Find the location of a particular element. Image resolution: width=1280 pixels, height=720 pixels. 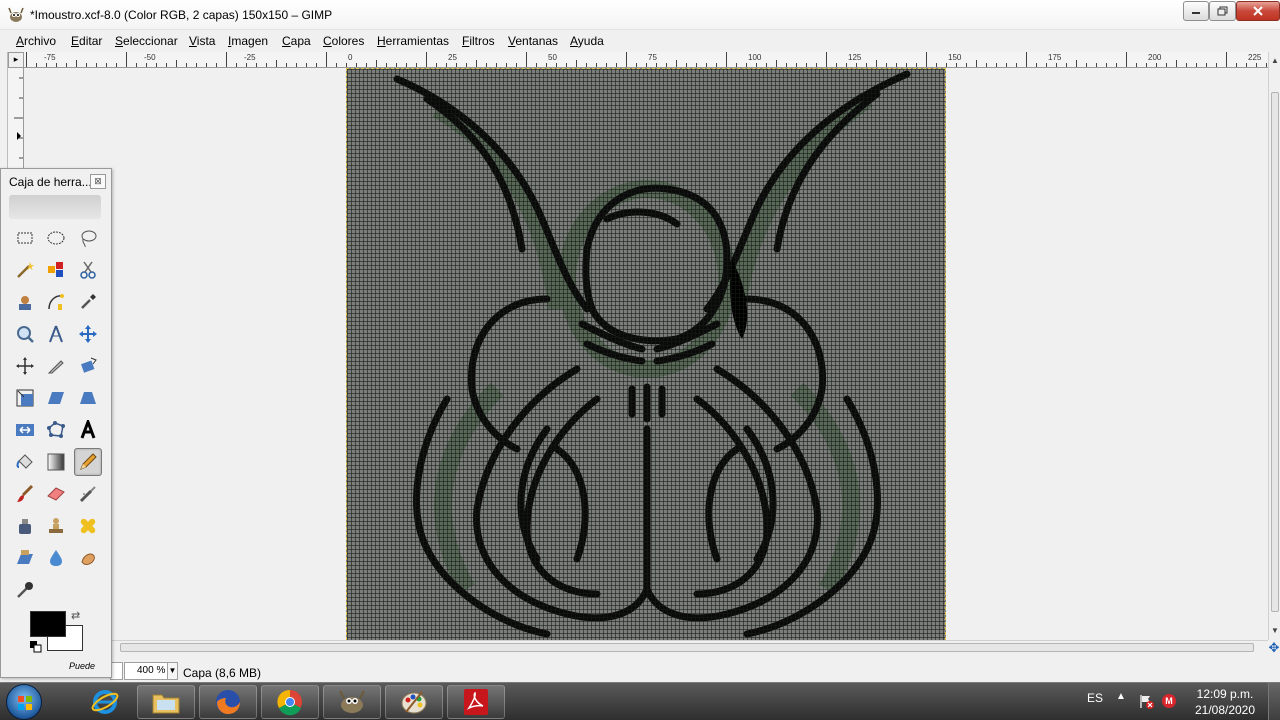

crop-tool is located at coordinates (56, 366).